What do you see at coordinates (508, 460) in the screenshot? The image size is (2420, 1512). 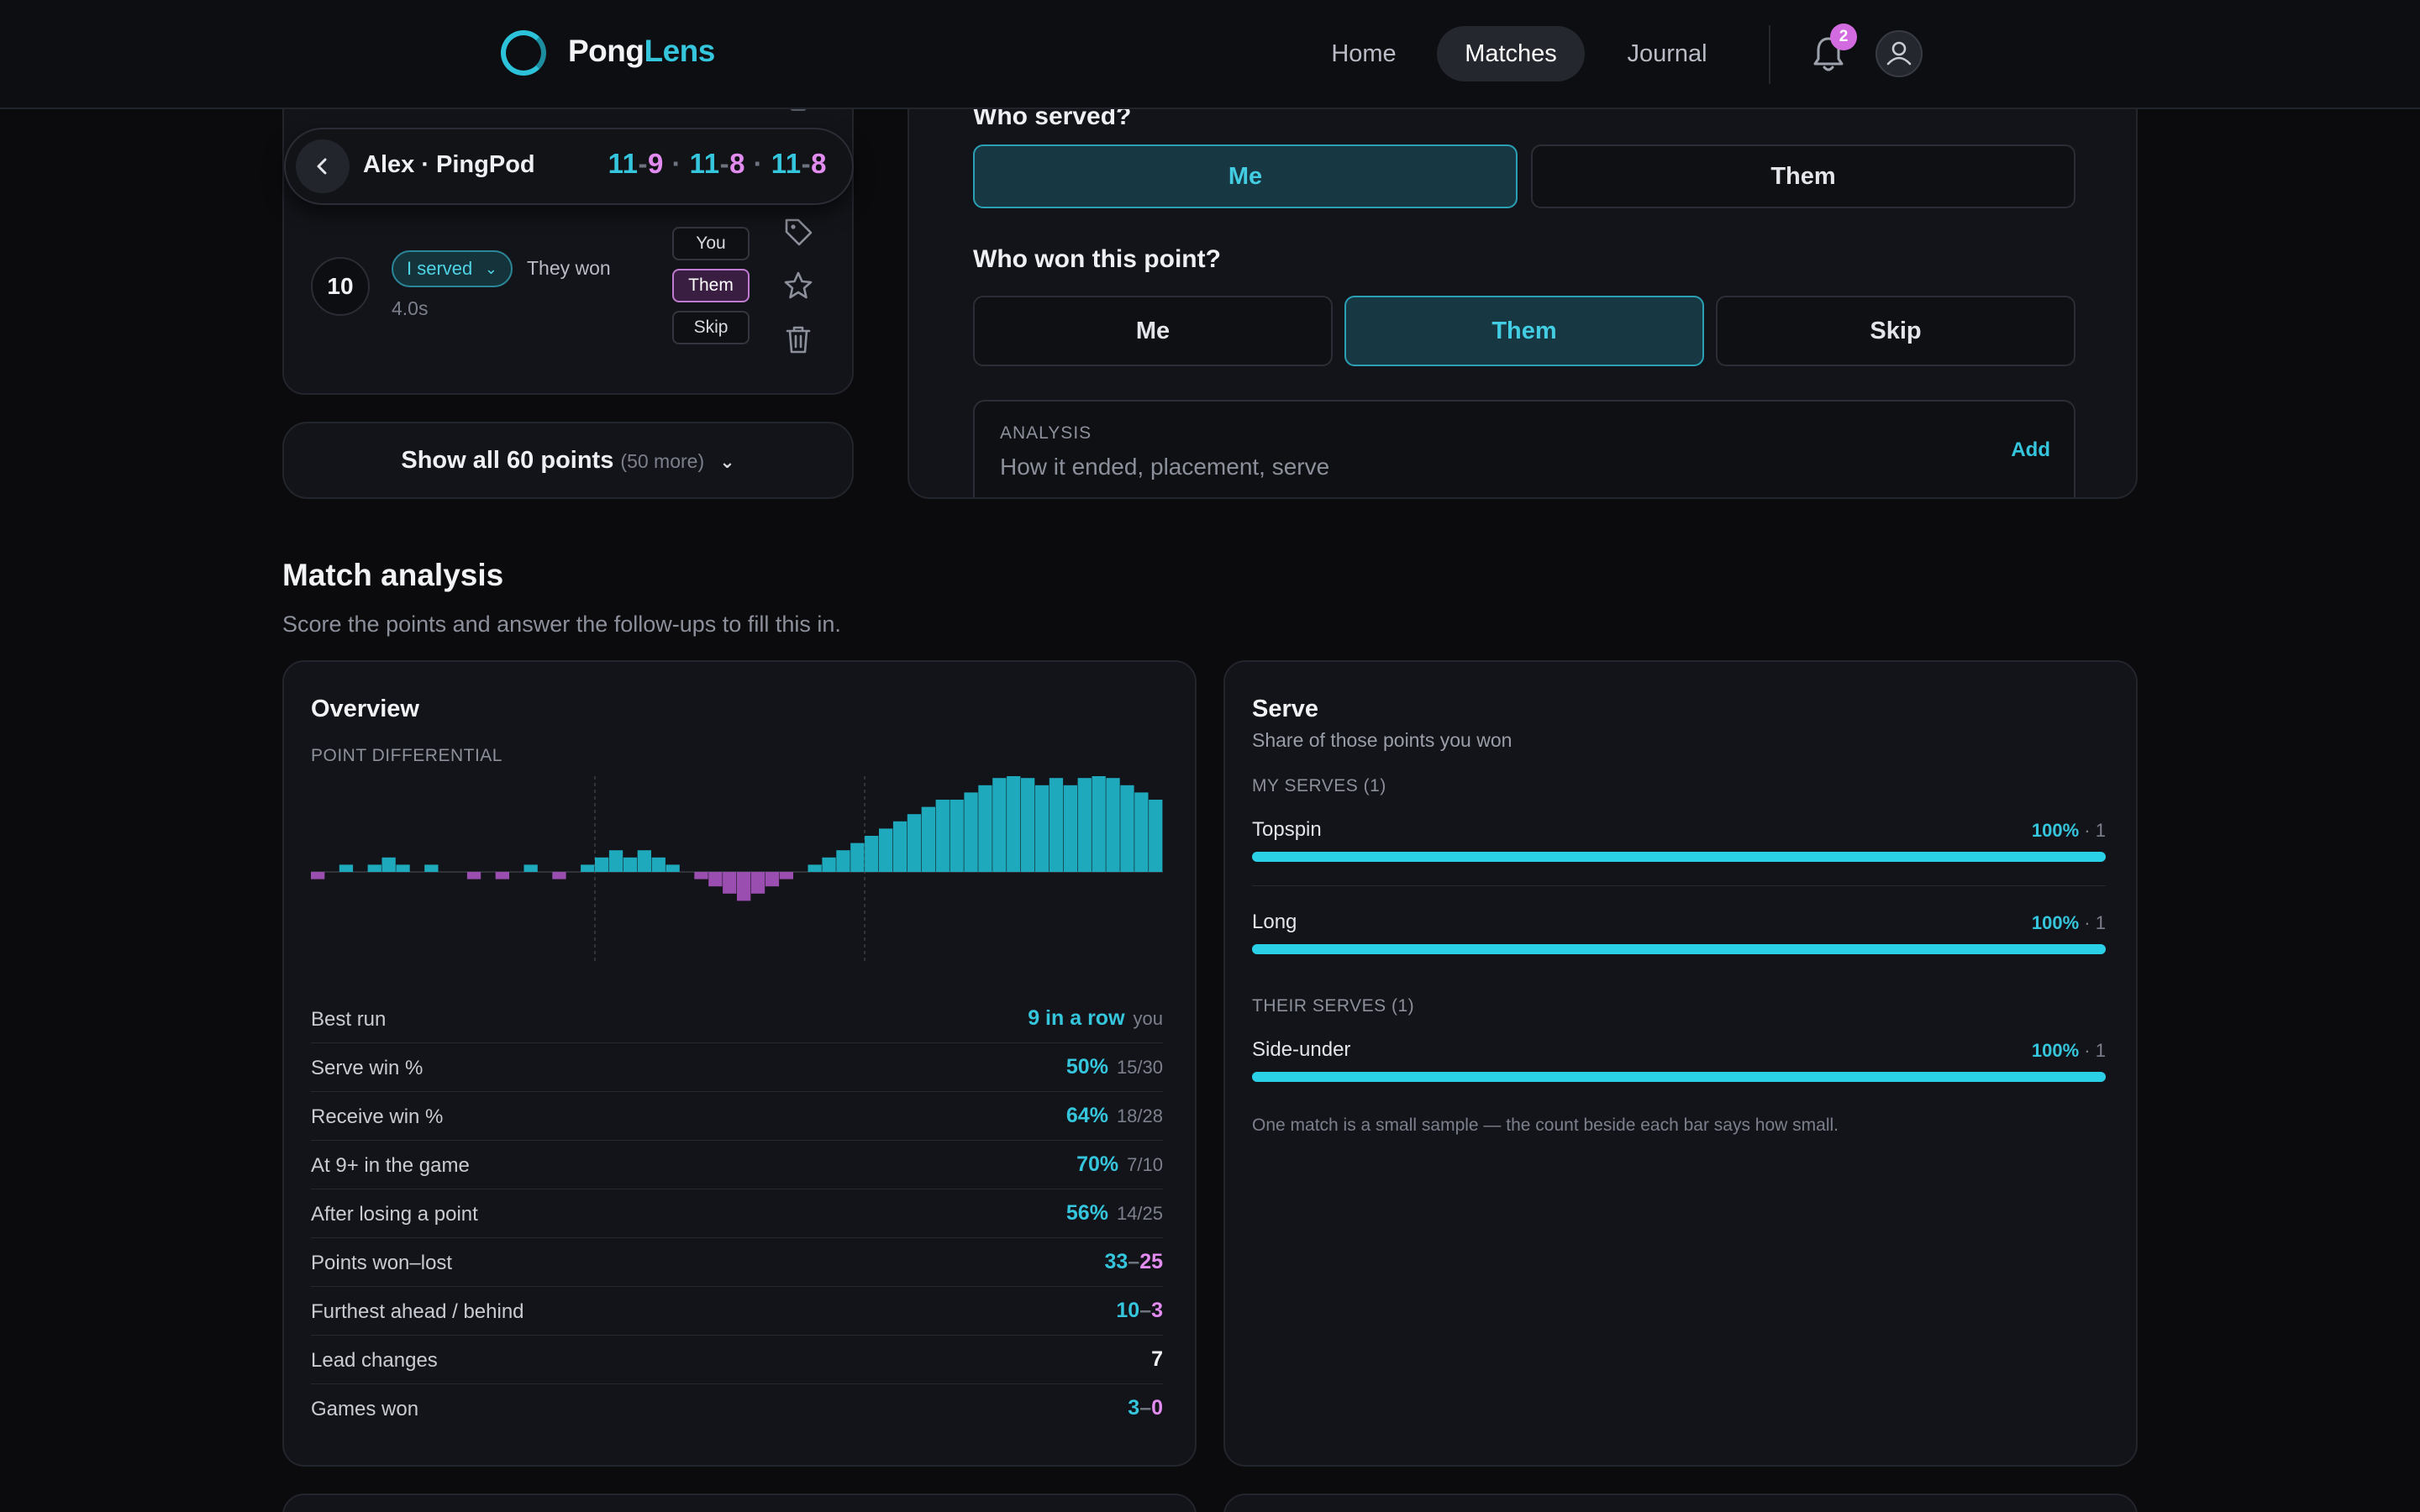 I see `show-all-label: Show all 60 points` at bounding box center [508, 460].